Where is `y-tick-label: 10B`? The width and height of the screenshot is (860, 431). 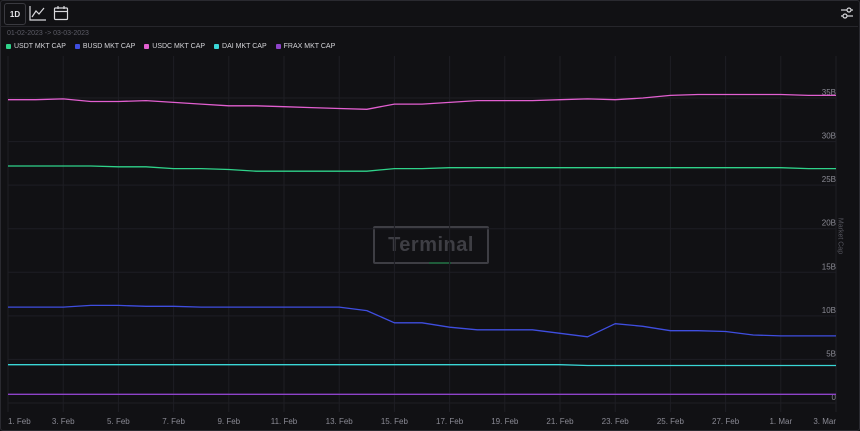
y-tick-label: 10B is located at coordinates (829, 310).